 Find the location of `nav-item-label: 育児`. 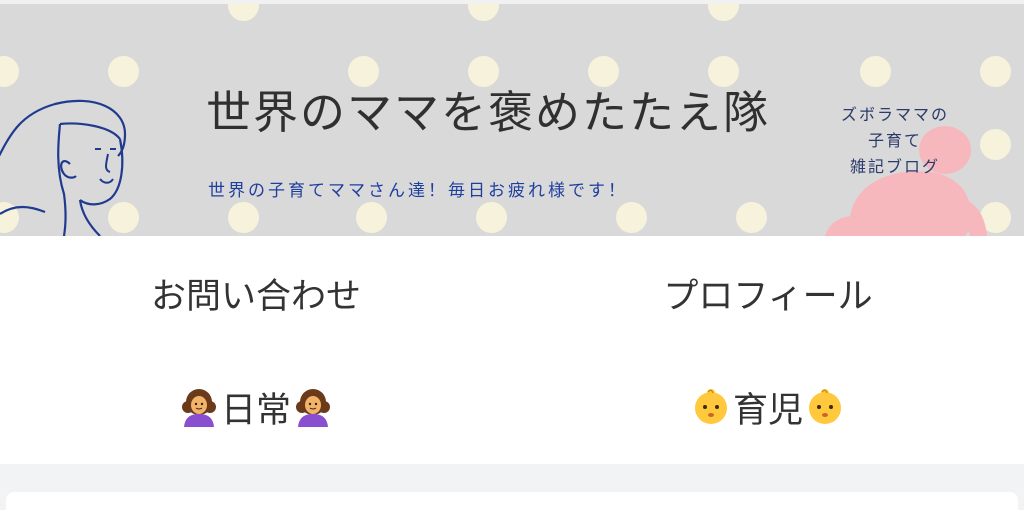

nav-item-label: 育児 is located at coordinates (767, 410).